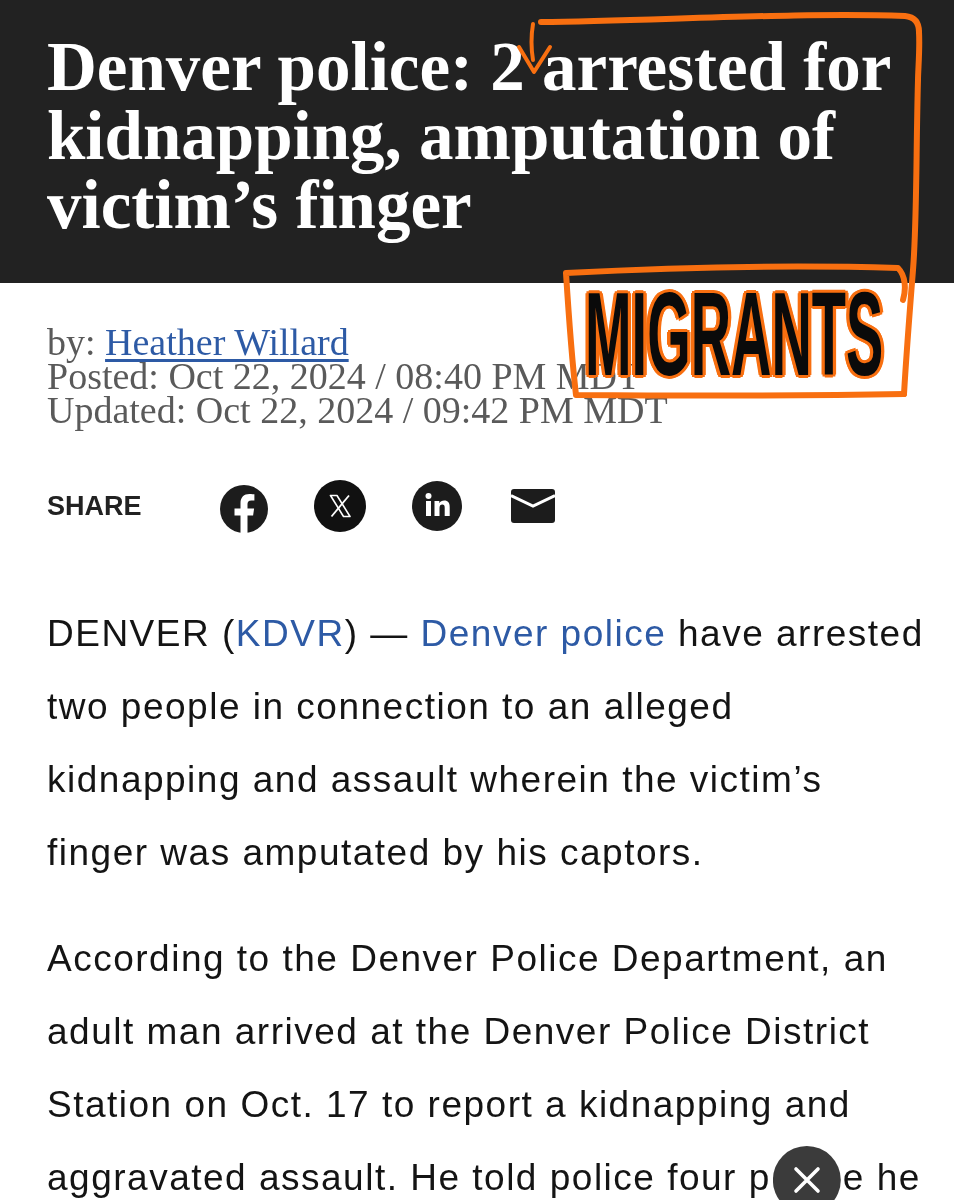 This screenshot has height=1200, width=954. Describe the element at coordinates (243, 508) in the screenshot. I see `facebook-icon` at that location.